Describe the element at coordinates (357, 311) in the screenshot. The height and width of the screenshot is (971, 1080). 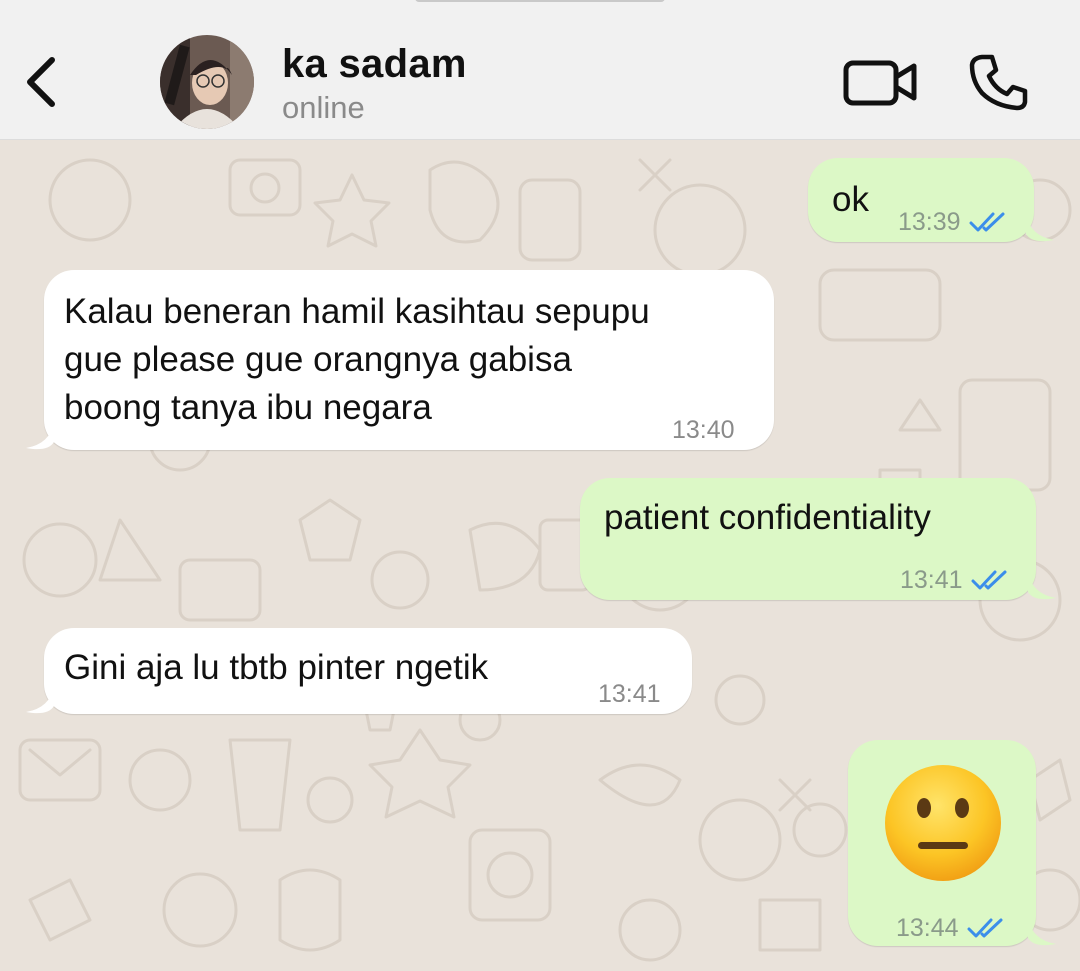
I see `message-line: Kalau beneran hamil kasihtau sepupu` at that location.